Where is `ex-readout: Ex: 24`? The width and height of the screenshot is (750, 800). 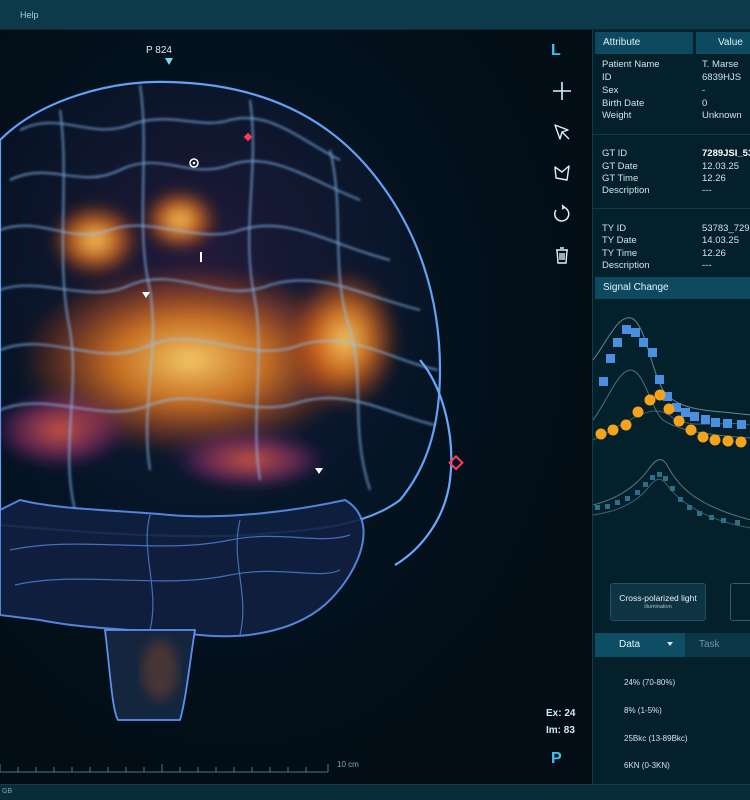
ex-readout: Ex: 24 is located at coordinates (561, 713).